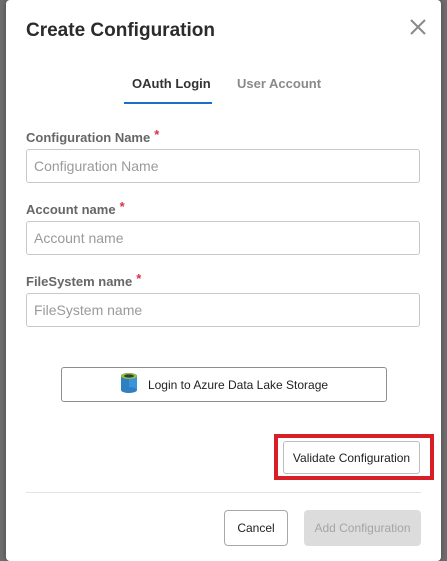 Image resolution: width=447 pixels, height=561 pixels. What do you see at coordinates (129, 384) in the screenshot?
I see `azure-storage-icon` at bounding box center [129, 384].